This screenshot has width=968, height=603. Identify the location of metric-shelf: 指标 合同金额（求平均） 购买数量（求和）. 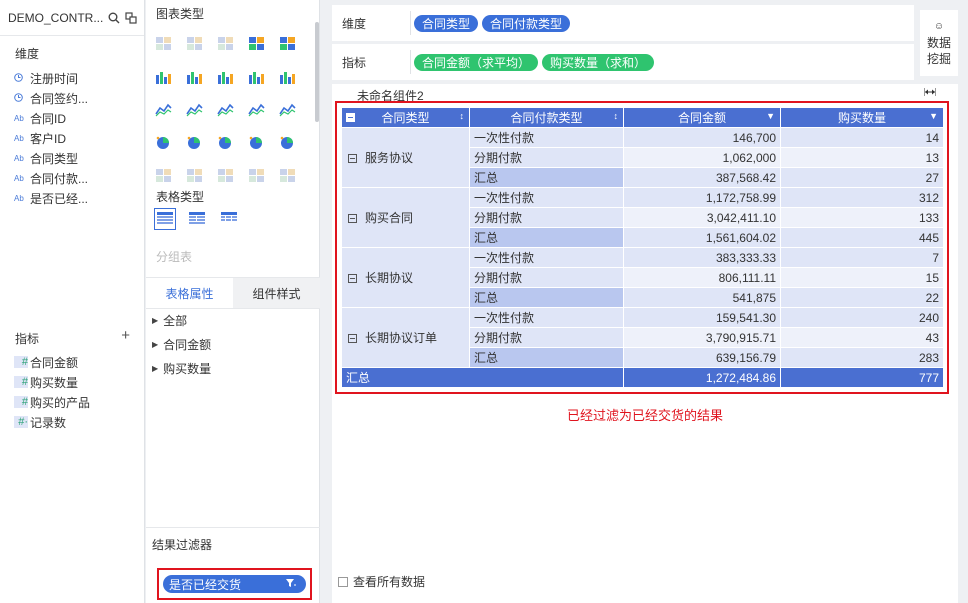
(623, 62).